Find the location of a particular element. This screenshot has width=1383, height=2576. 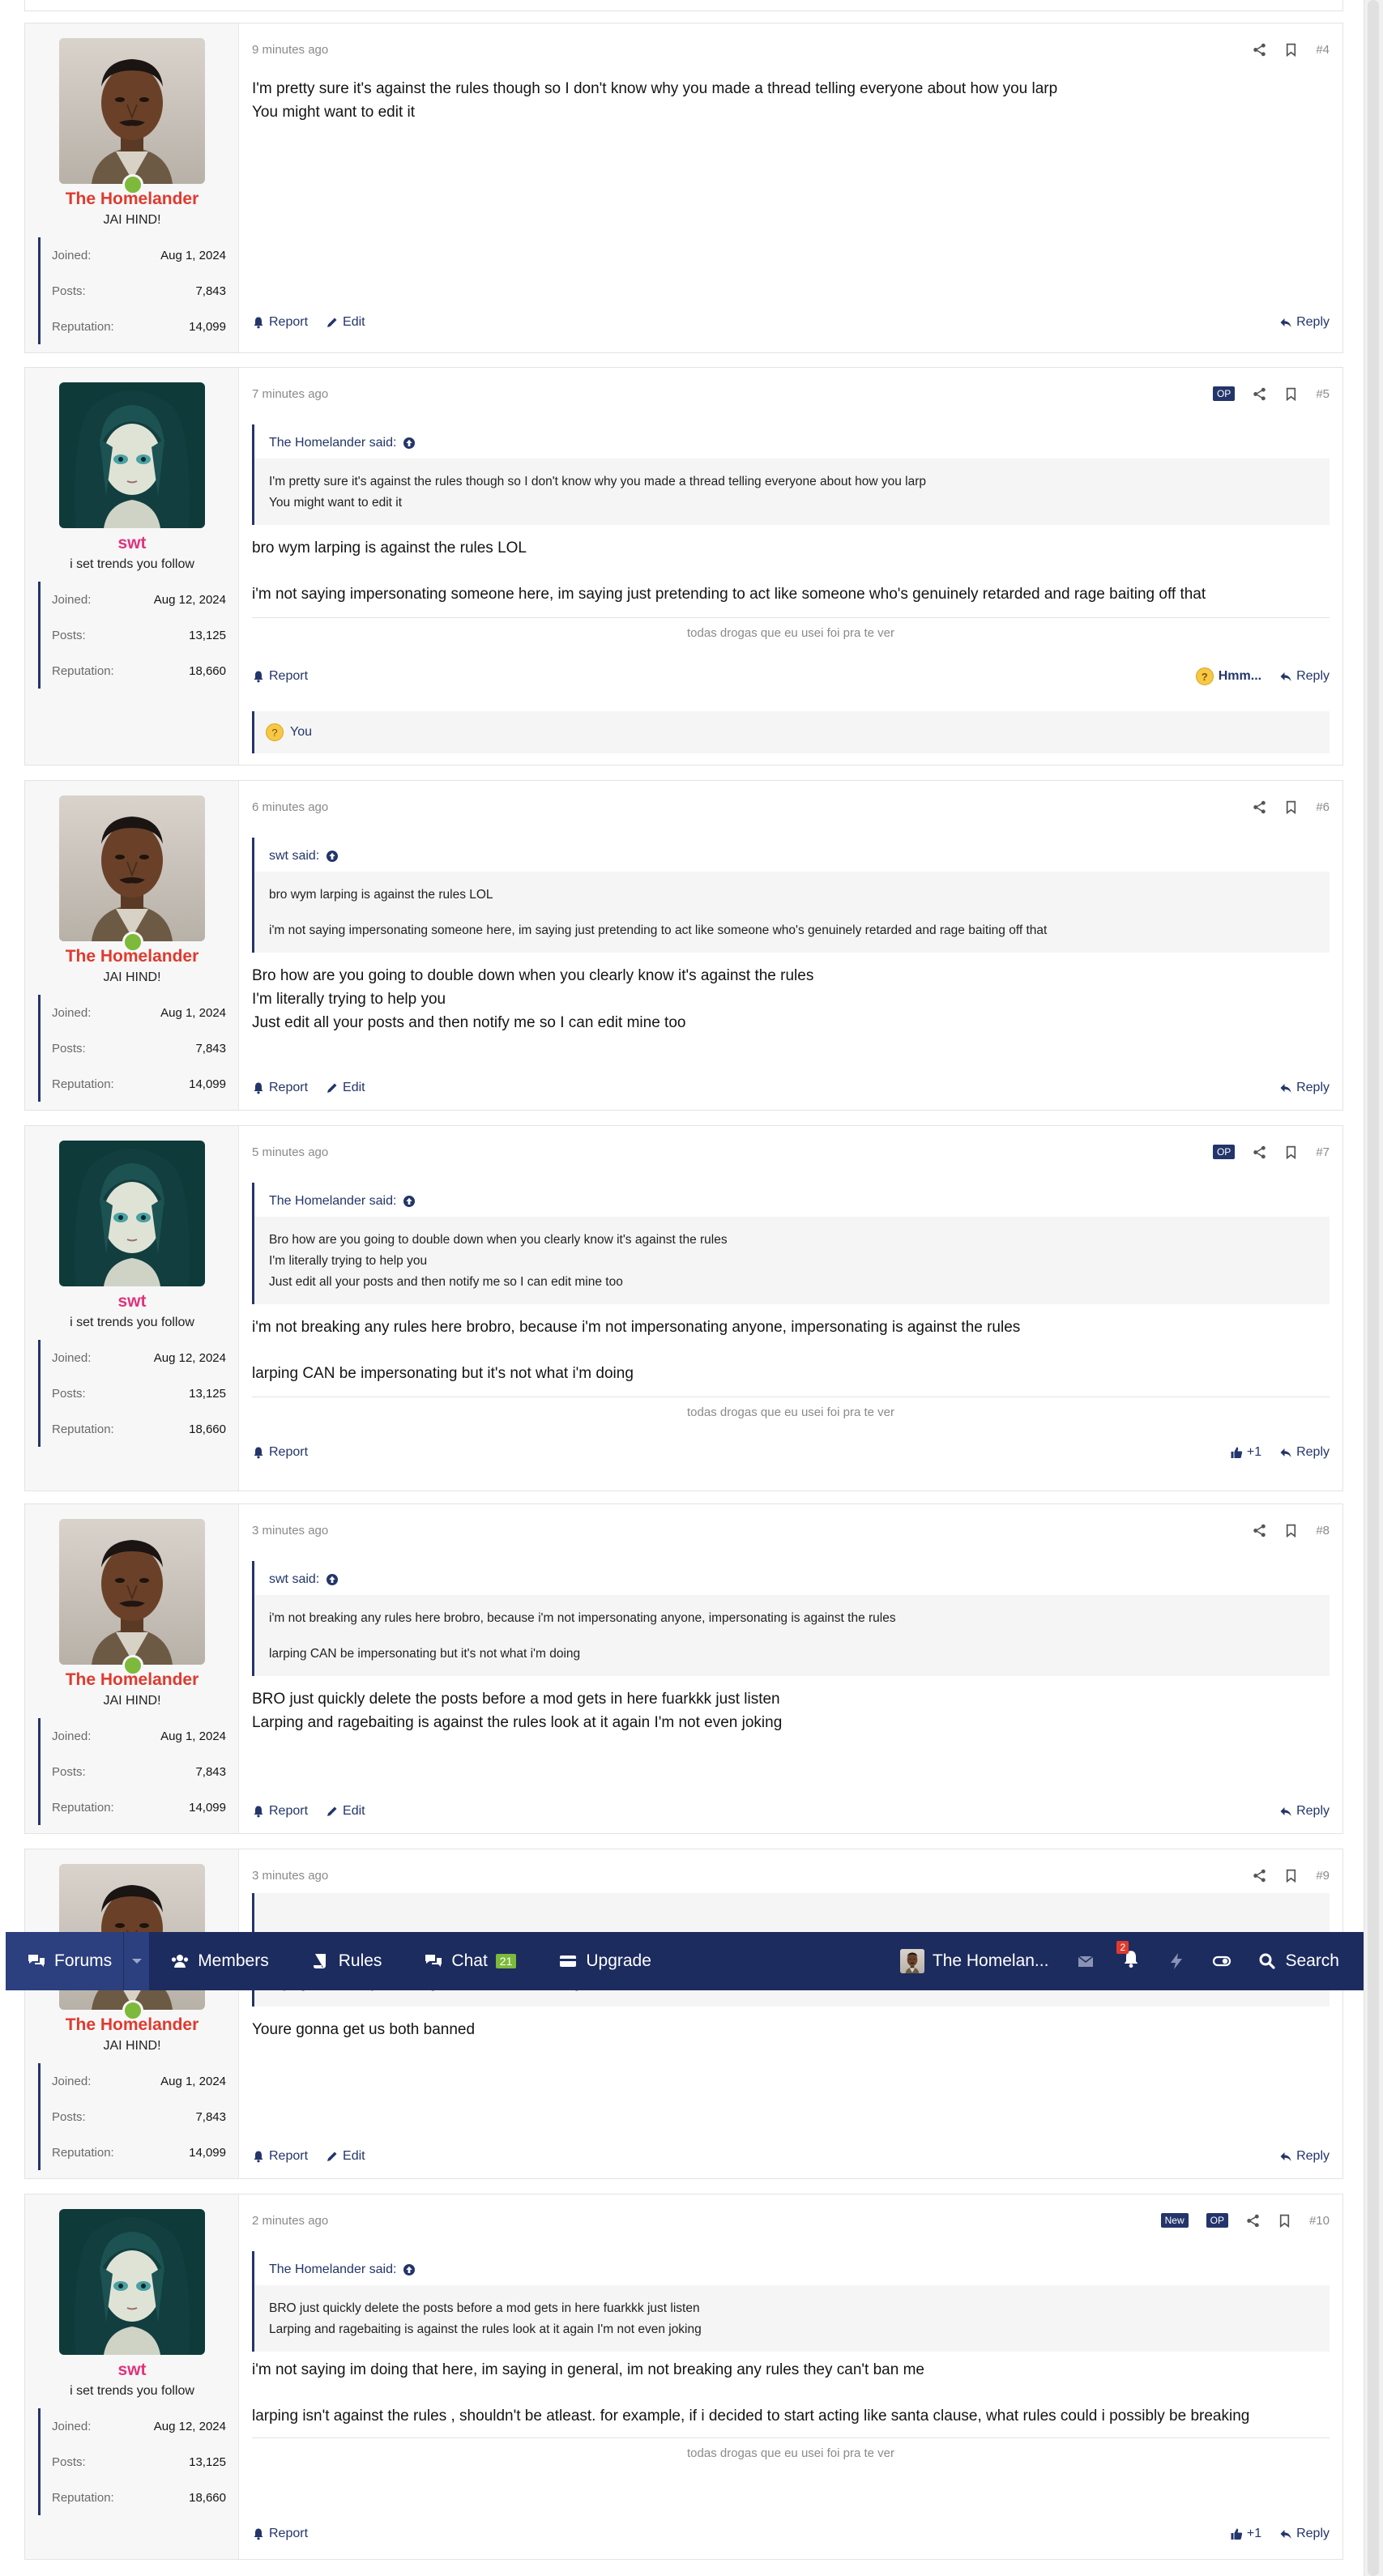

post-number: #6 is located at coordinates (1323, 807).